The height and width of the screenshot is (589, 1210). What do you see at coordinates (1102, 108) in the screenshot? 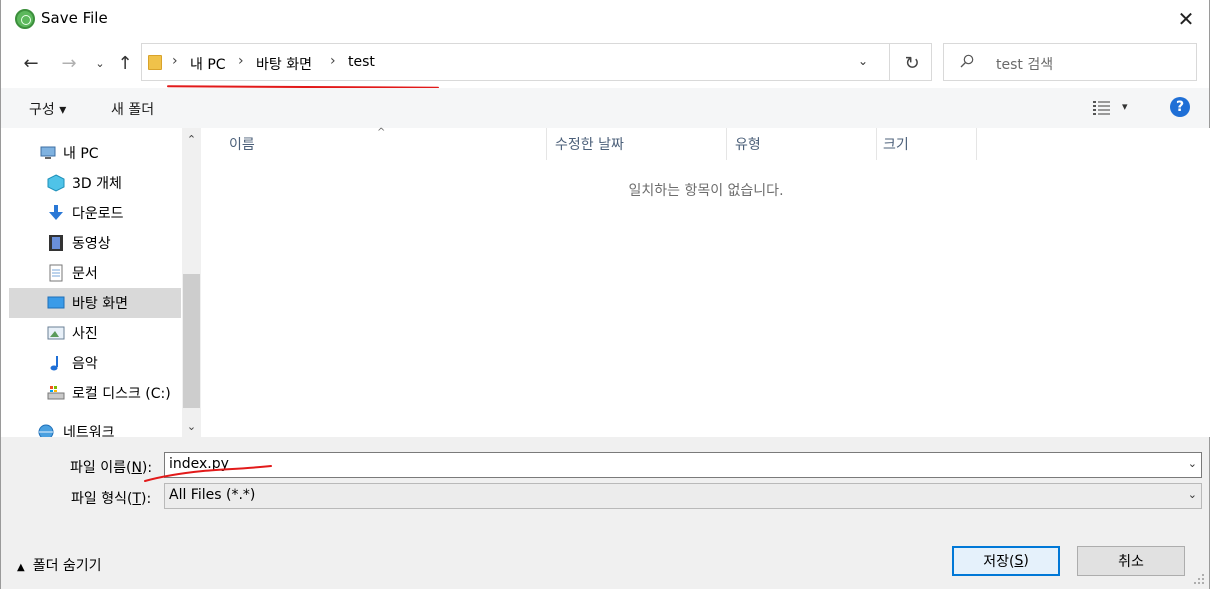
I see `view-options-icon` at bounding box center [1102, 108].